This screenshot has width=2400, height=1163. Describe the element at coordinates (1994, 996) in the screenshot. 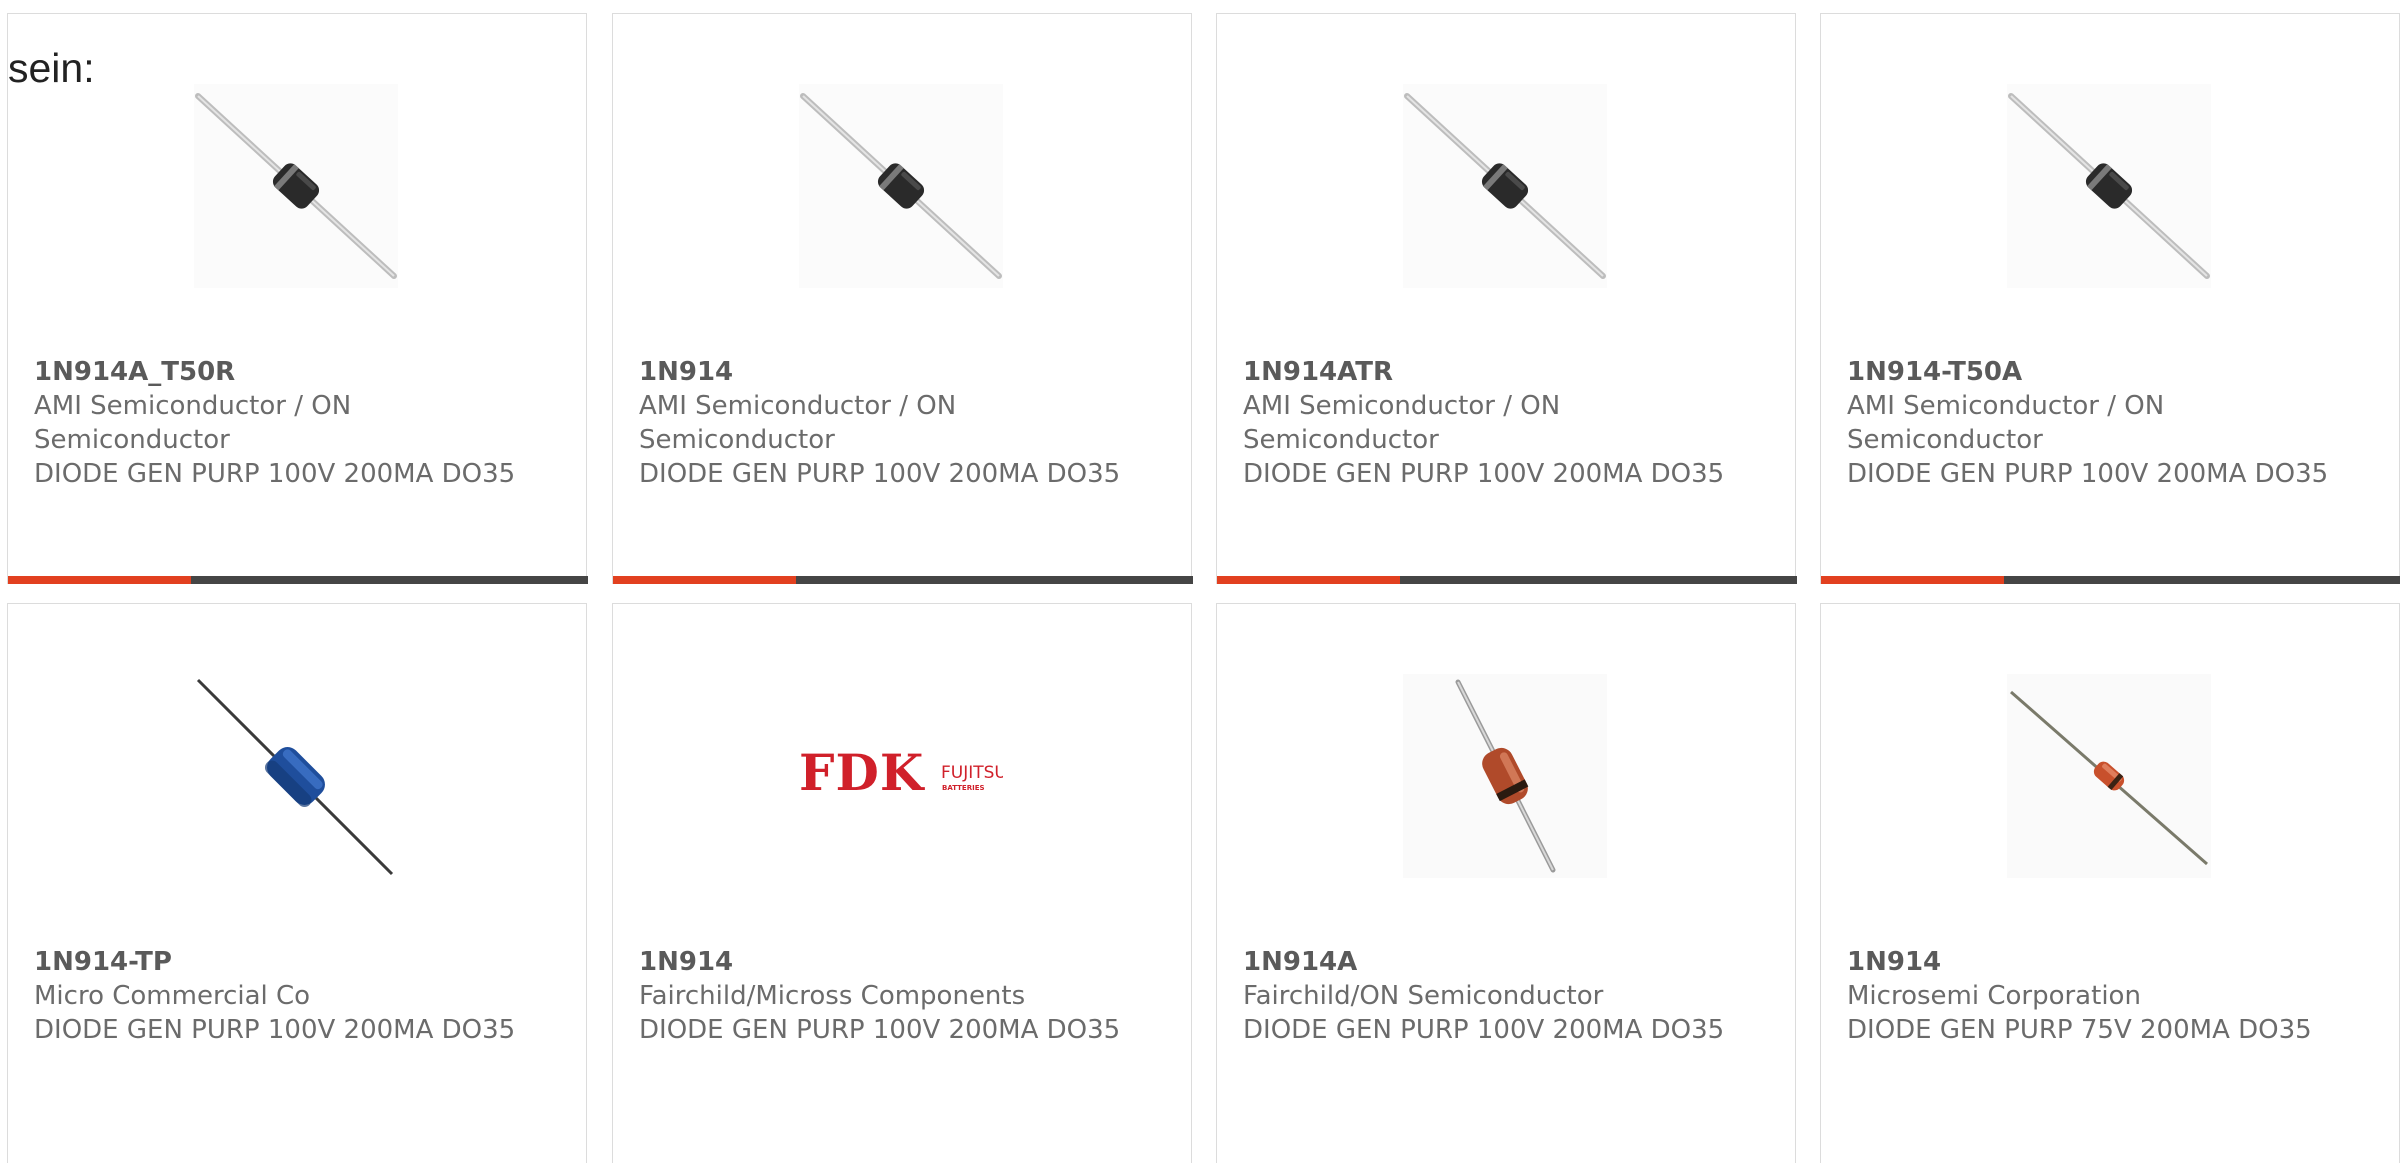

I see `manufacturer: Microsemi Corporation` at that location.